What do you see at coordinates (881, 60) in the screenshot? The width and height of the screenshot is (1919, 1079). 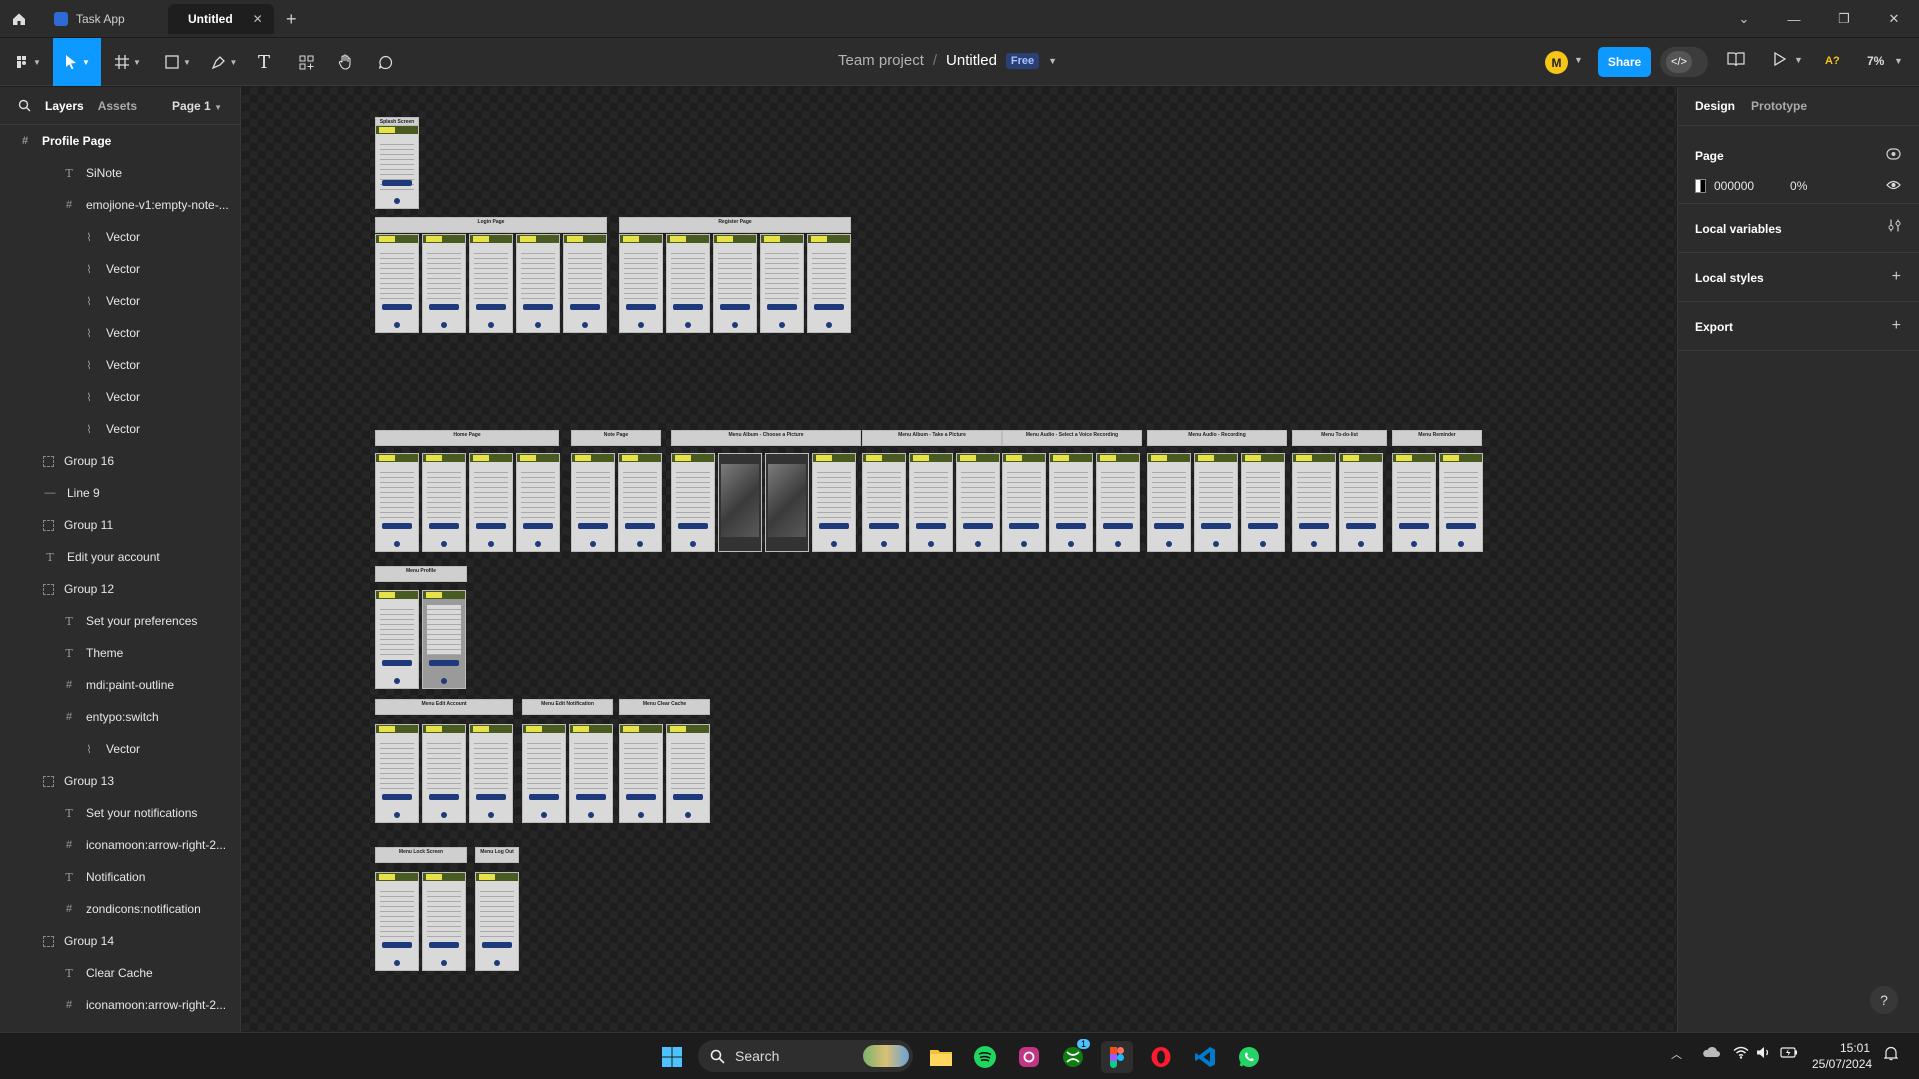 I see `breadcrumb-project: Team project` at bounding box center [881, 60].